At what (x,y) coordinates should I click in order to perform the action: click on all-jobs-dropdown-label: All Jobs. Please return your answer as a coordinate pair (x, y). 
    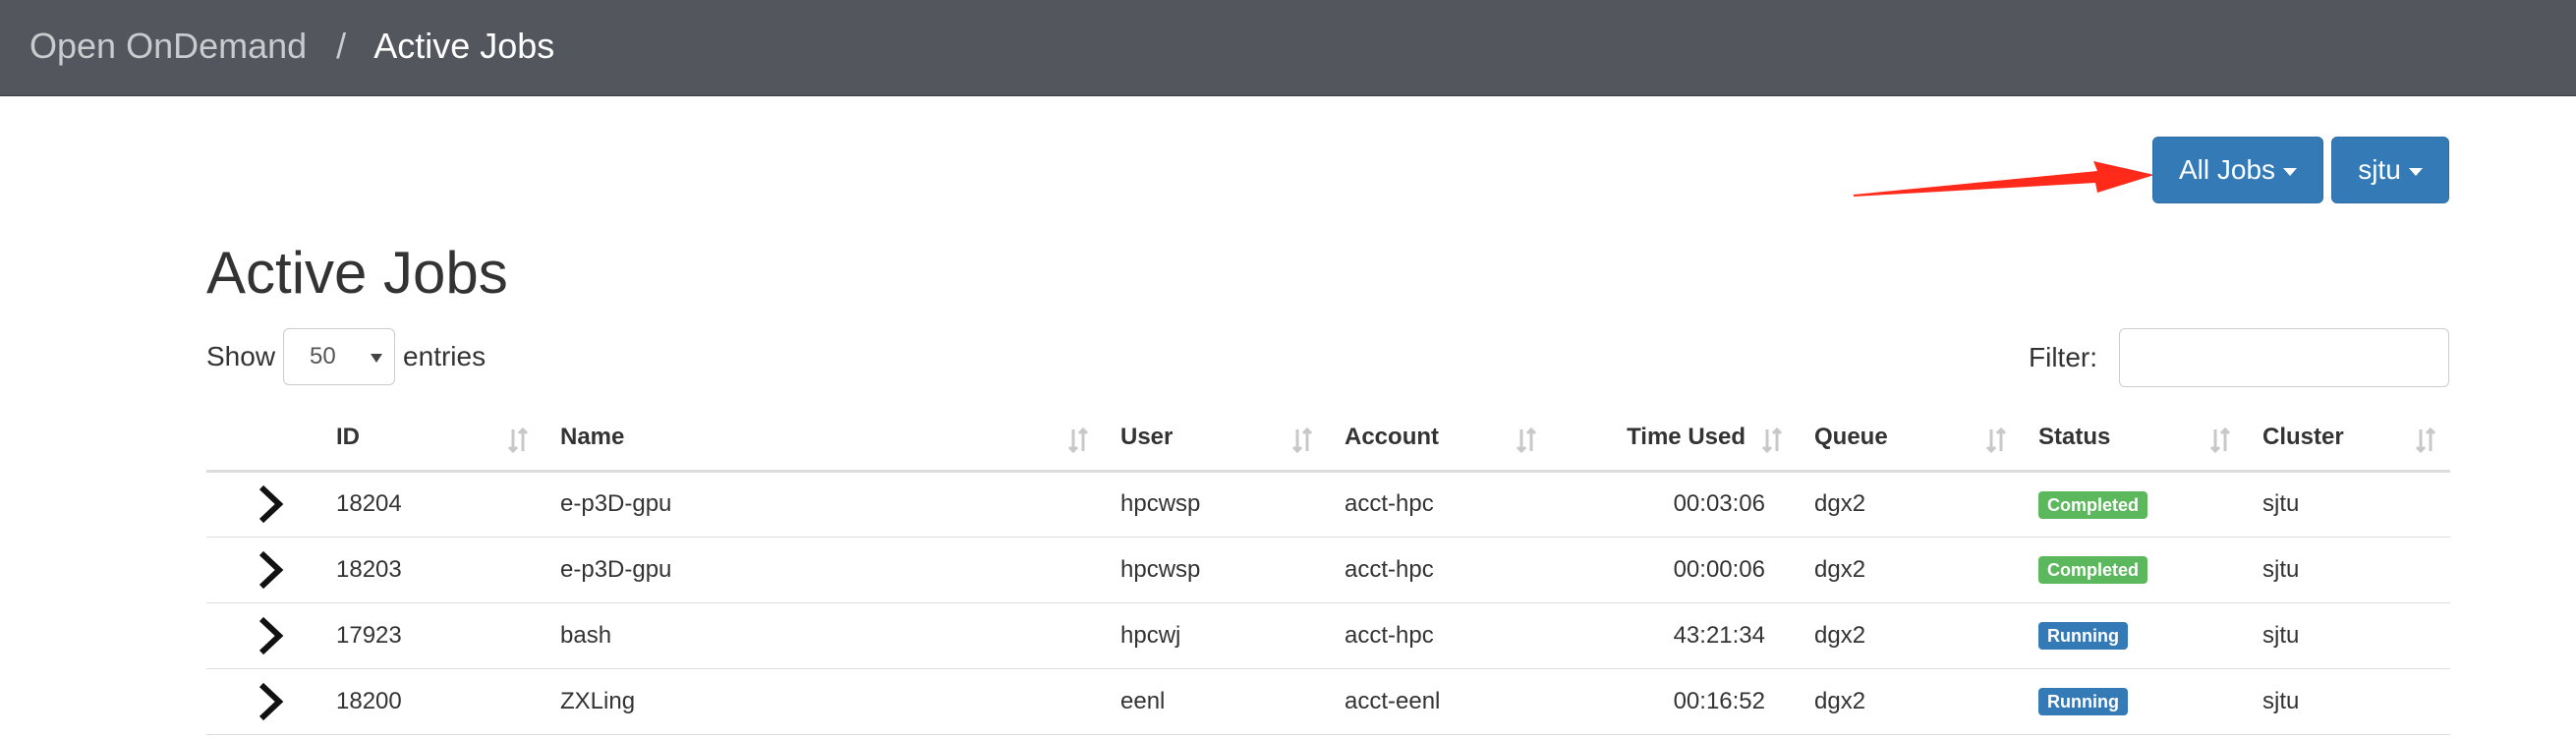
    Looking at the image, I should click on (2227, 170).